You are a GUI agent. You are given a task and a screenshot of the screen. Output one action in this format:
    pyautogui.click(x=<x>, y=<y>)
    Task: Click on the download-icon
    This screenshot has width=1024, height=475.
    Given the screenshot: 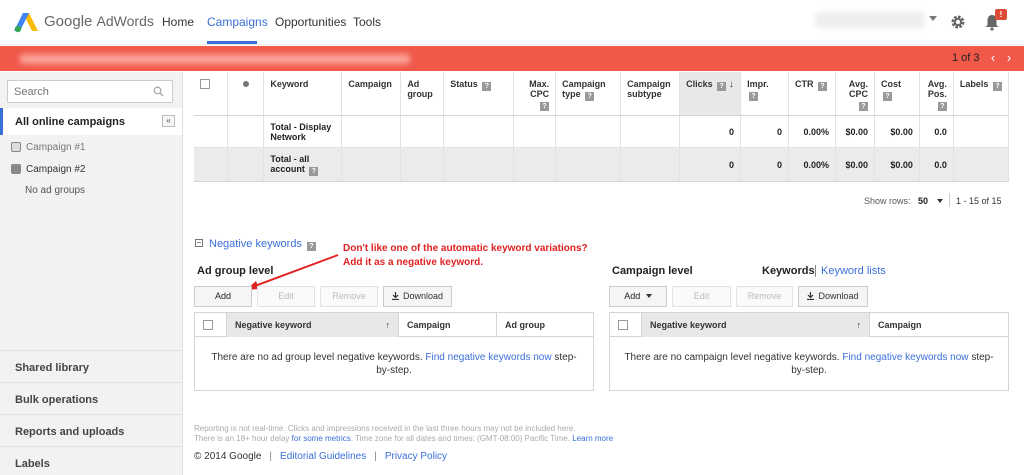 What is the action you would take?
    pyautogui.click(x=395, y=296)
    